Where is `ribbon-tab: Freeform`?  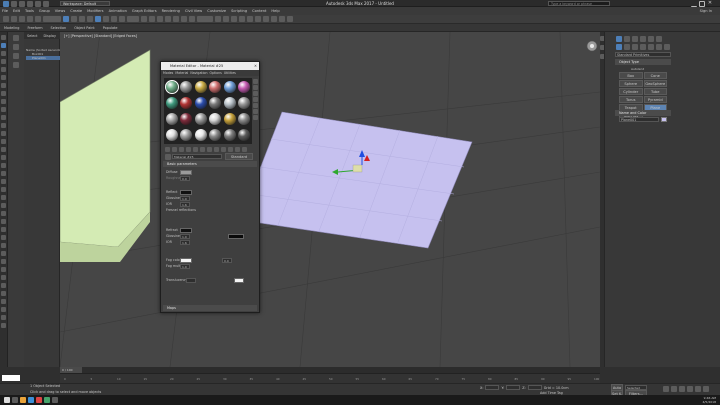
ribbon-tab: Freeform is located at coordinates (34, 28).